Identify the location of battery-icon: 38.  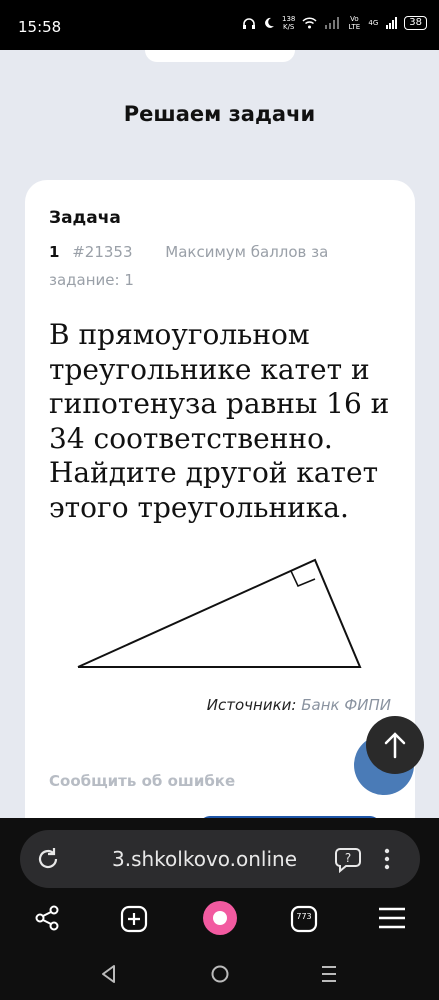
(415, 23).